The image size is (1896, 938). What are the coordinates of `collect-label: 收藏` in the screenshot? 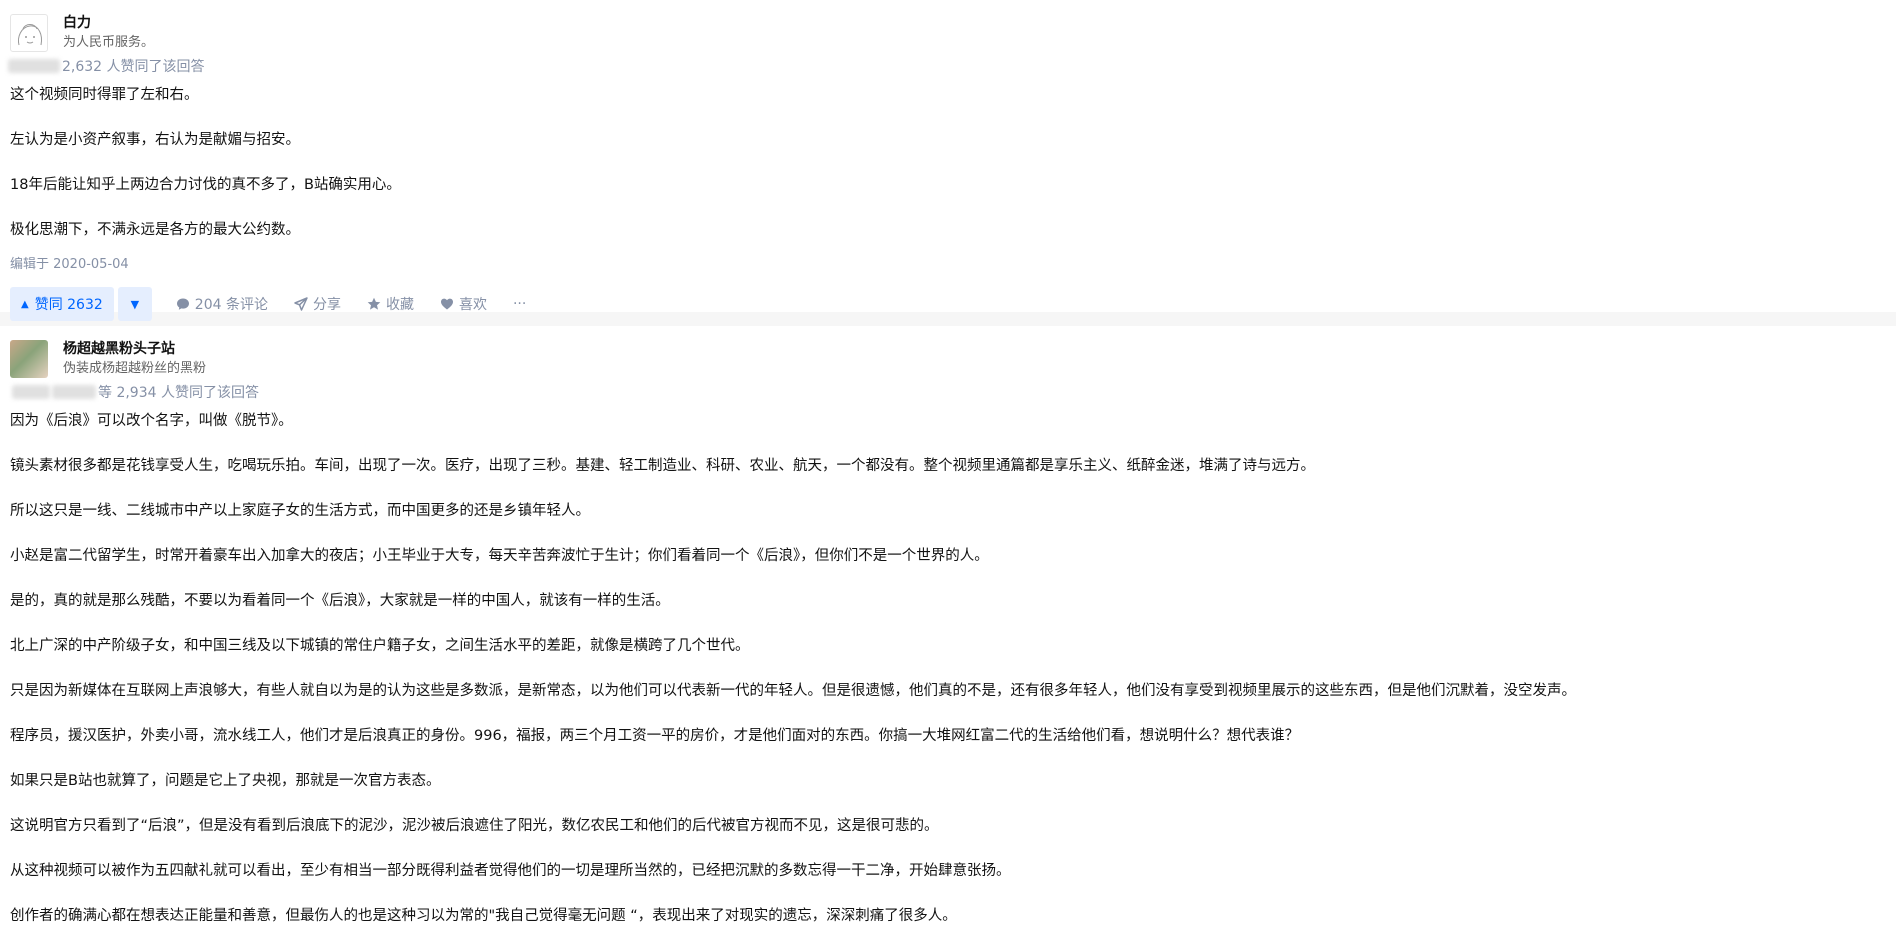 It's located at (399, 305).